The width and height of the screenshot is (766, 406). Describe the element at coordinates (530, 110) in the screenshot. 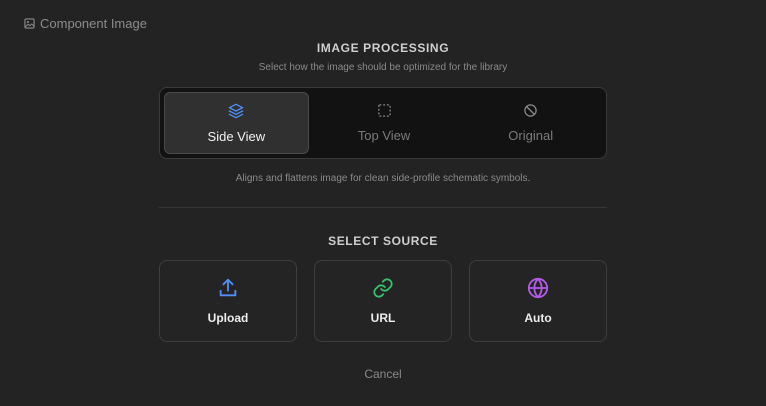

I see `ban-icon` at that location.